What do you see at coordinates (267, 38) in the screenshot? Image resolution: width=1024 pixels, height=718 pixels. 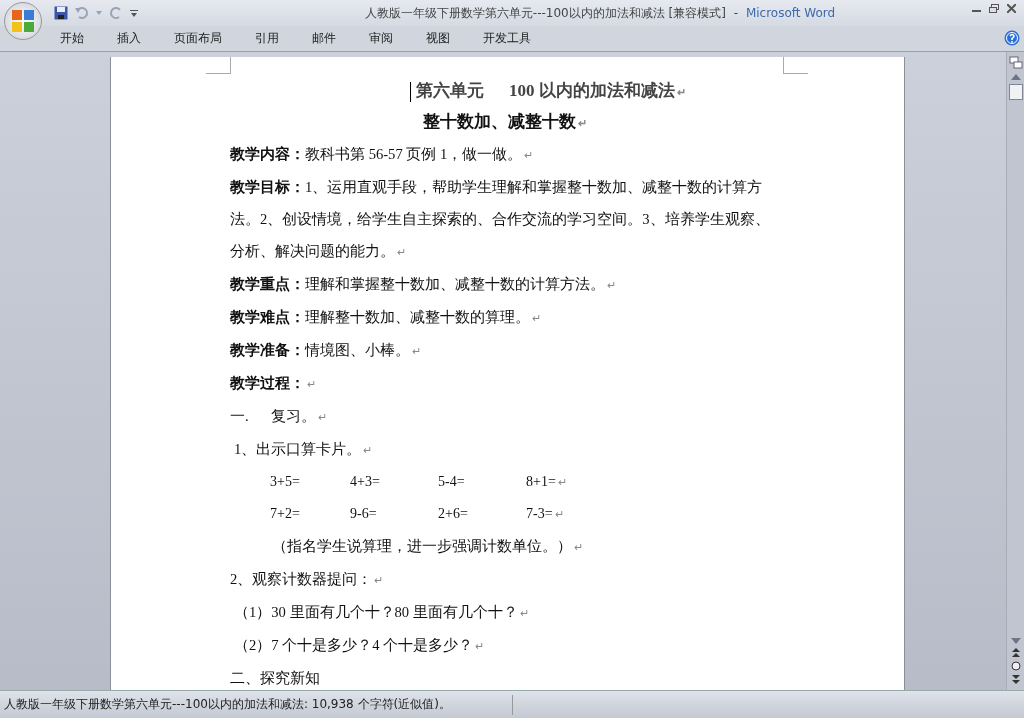 I see `ribbon-tab: 引用` at bounding box center [267, 38].